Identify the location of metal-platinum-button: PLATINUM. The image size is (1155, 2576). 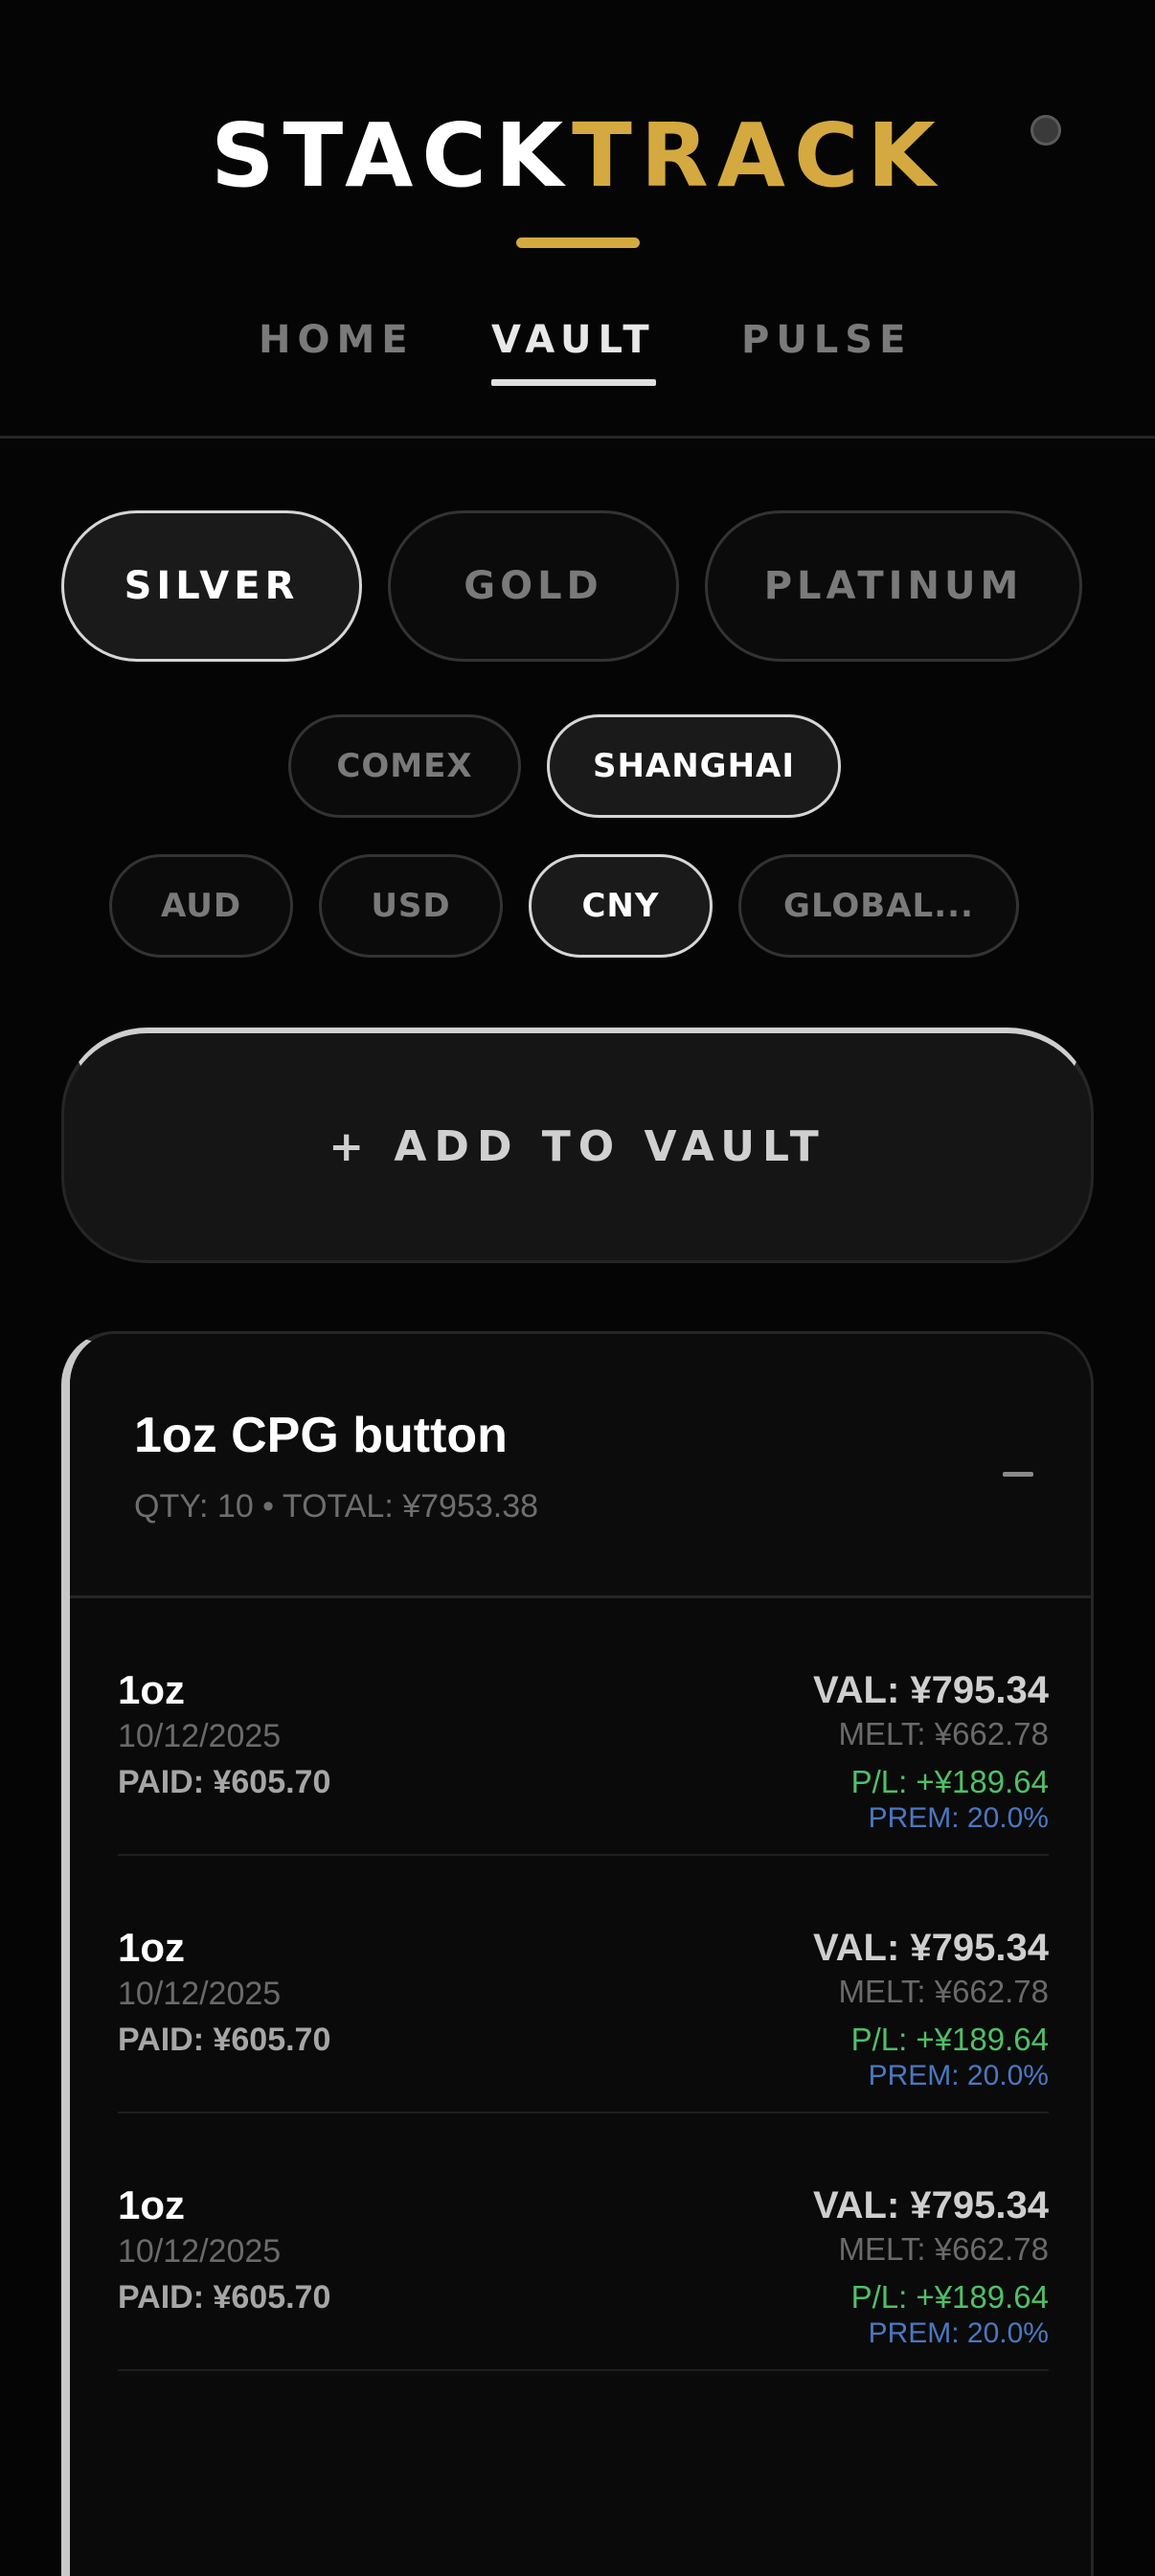
(893, 586).